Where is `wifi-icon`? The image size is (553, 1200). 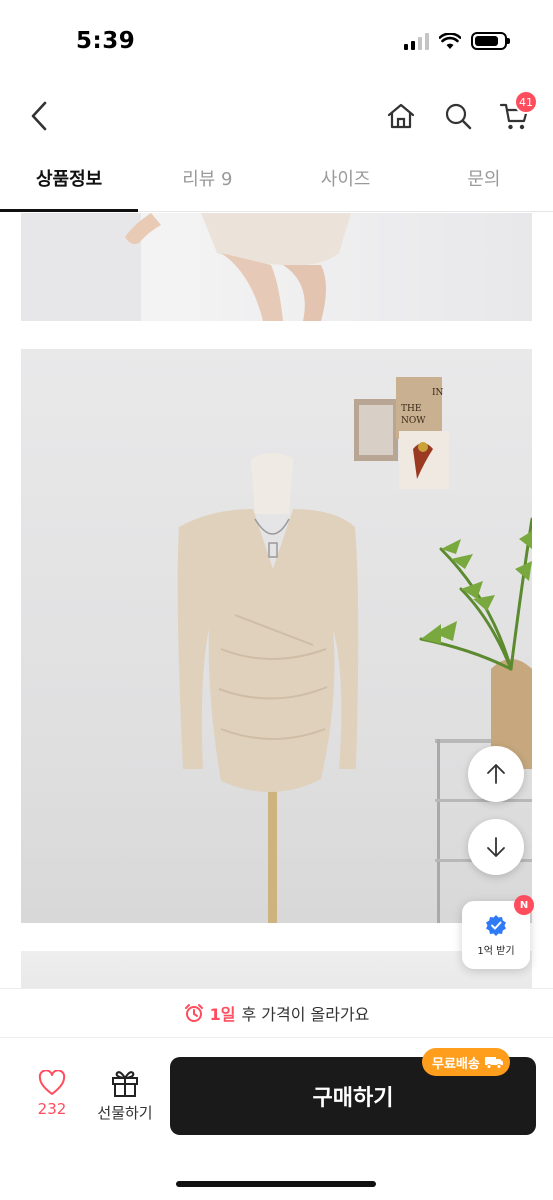
wifi-icon is located at coordinates (450, 40).